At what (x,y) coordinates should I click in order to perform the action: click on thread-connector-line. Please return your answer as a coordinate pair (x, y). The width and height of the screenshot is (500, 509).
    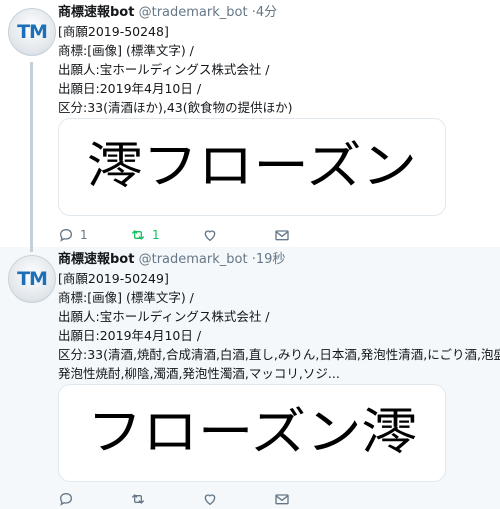
    Looking at the image, I should click on (31, 157).